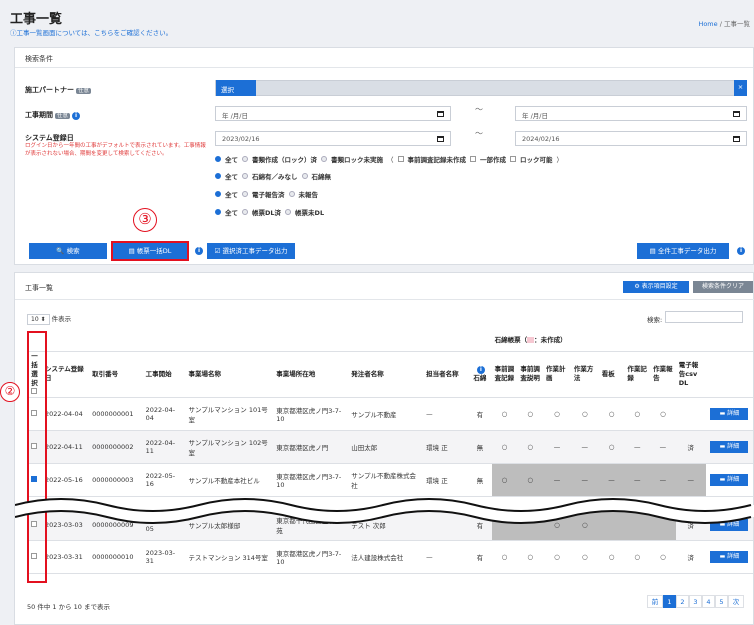  I want to click on page-size-control: 10 ⬍ 件表示, so click(49, 319).